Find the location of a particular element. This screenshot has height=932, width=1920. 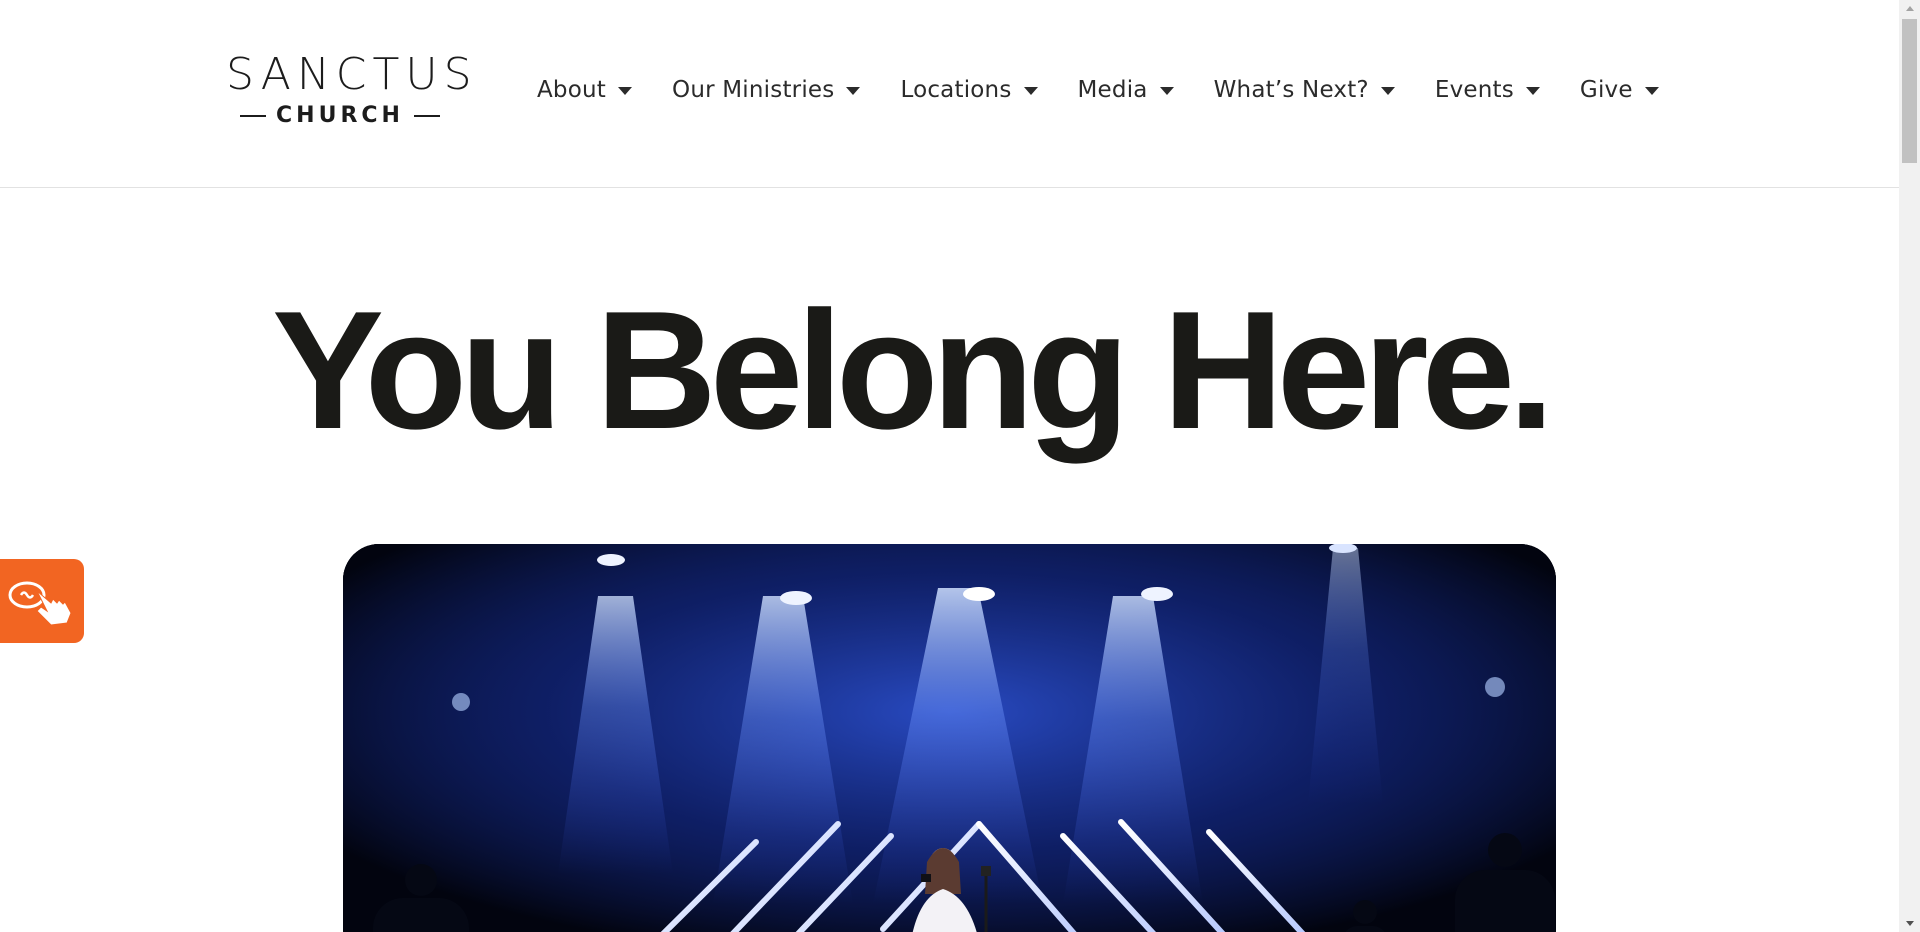

nav-item-events: Events is located at coordinates (1487, 90).